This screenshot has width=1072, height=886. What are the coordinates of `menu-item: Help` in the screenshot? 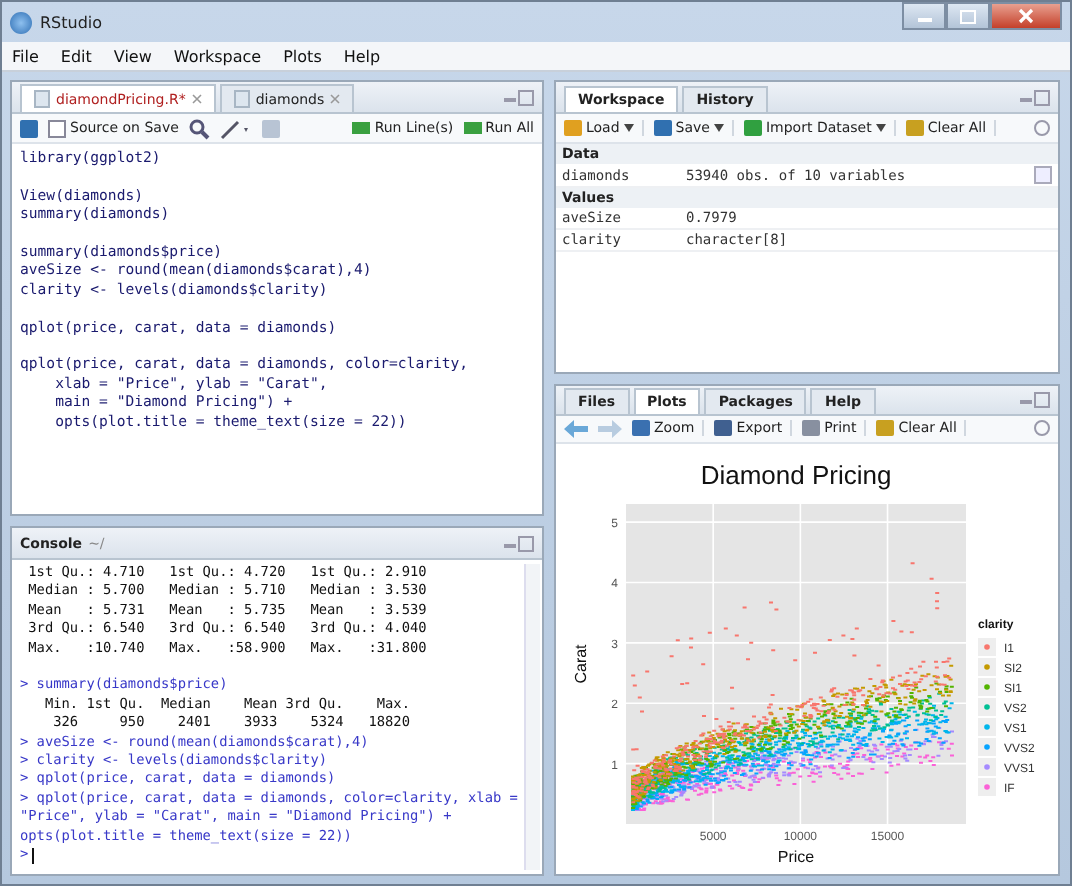 It's located at (362, 56).